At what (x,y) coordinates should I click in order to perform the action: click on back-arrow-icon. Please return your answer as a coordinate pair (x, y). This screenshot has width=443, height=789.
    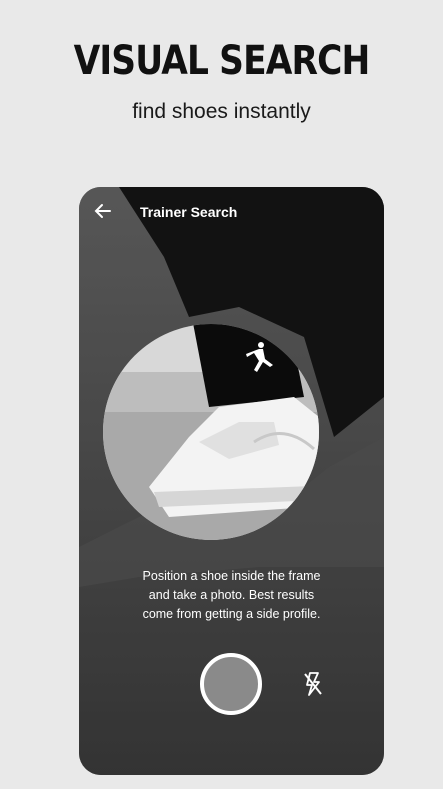
    Looking at the image, I should click on (103, 211).